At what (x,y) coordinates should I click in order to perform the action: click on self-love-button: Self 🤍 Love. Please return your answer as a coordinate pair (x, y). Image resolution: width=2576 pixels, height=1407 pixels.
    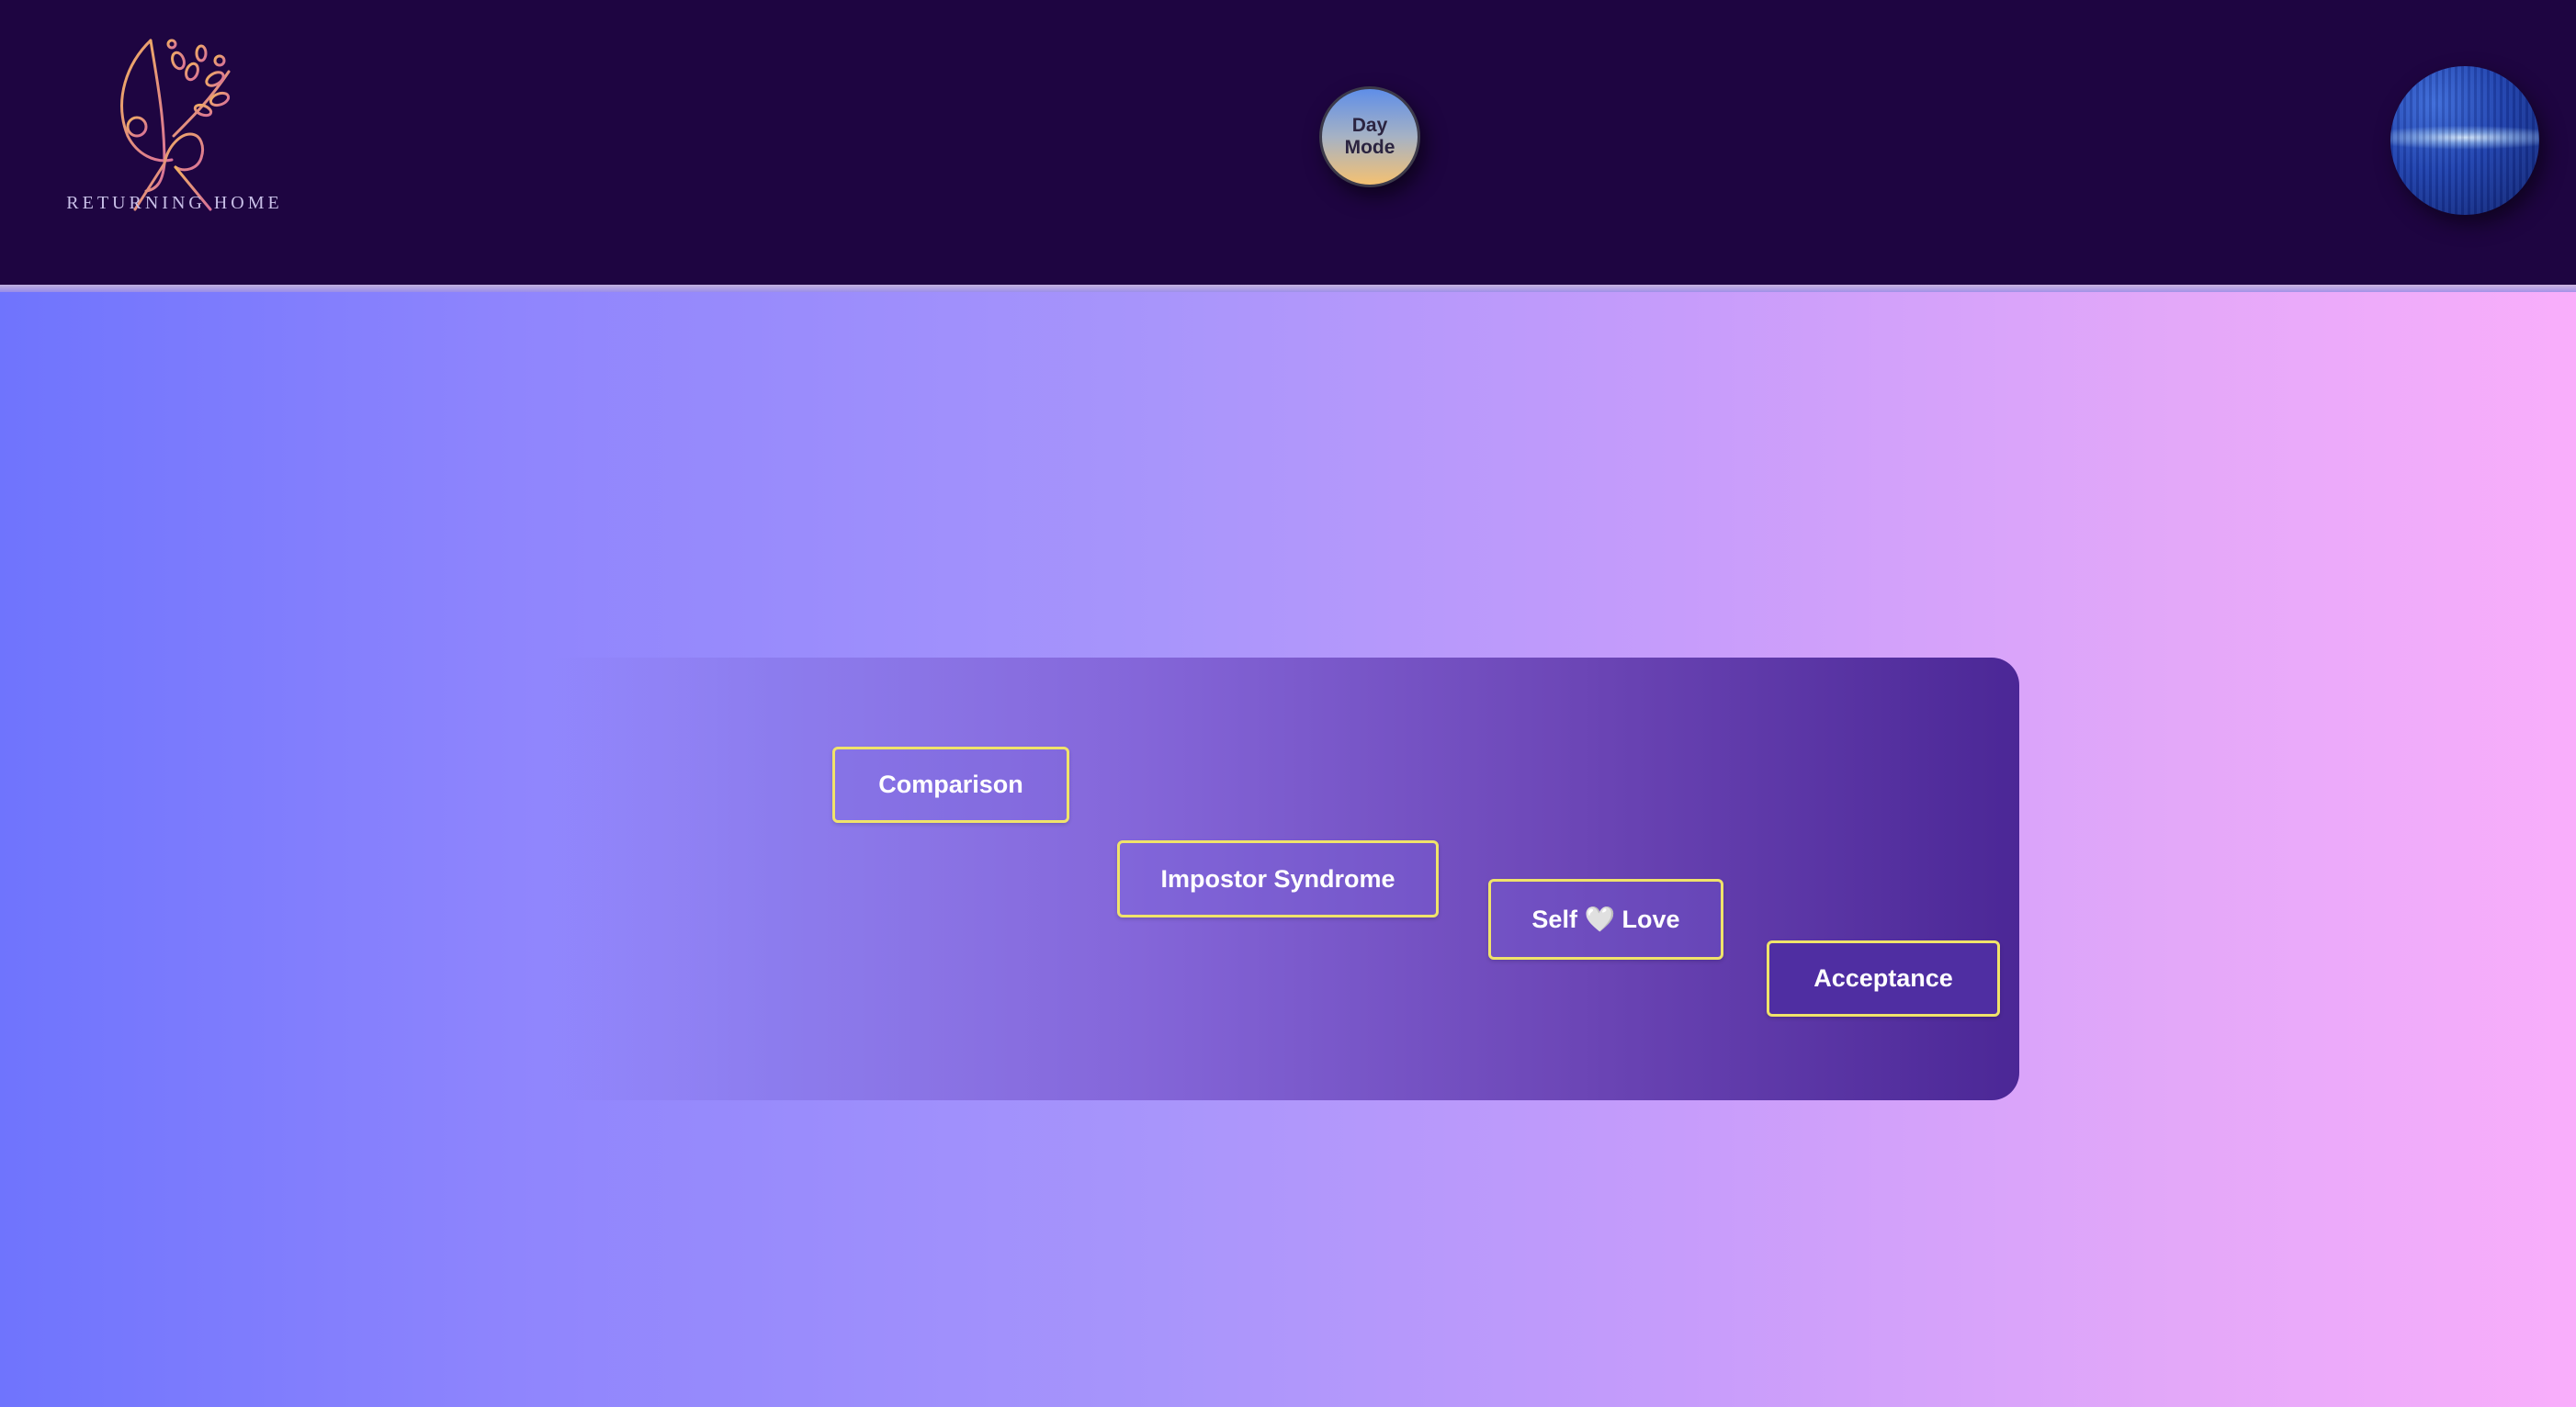
    Looking at the image, I should click on (1605, 920).